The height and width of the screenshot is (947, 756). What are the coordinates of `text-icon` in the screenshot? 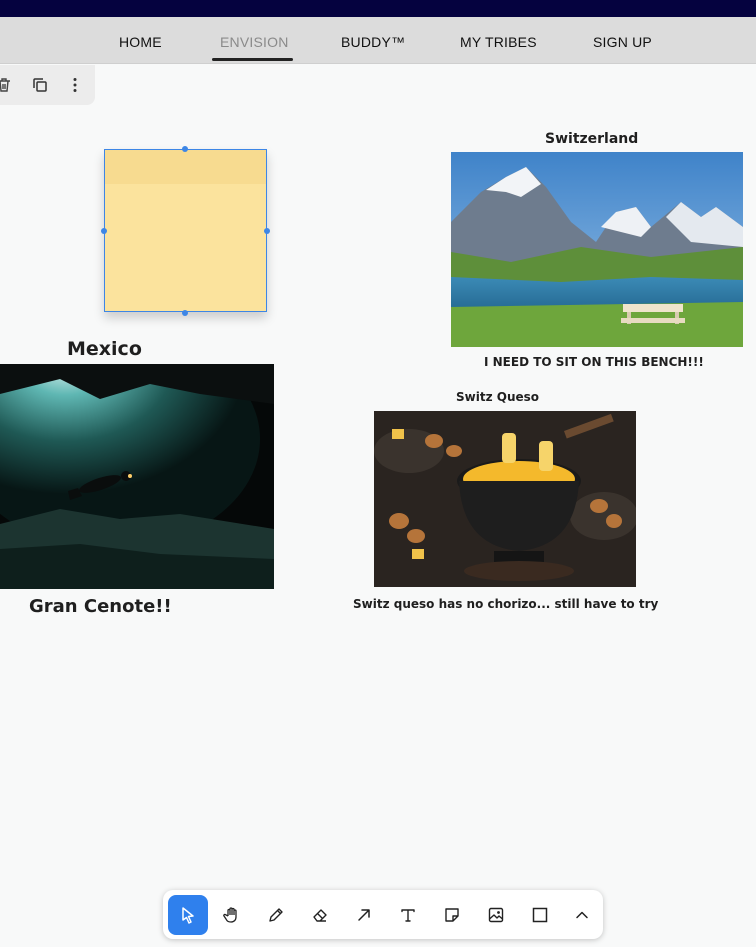 It's located at (408, 915).